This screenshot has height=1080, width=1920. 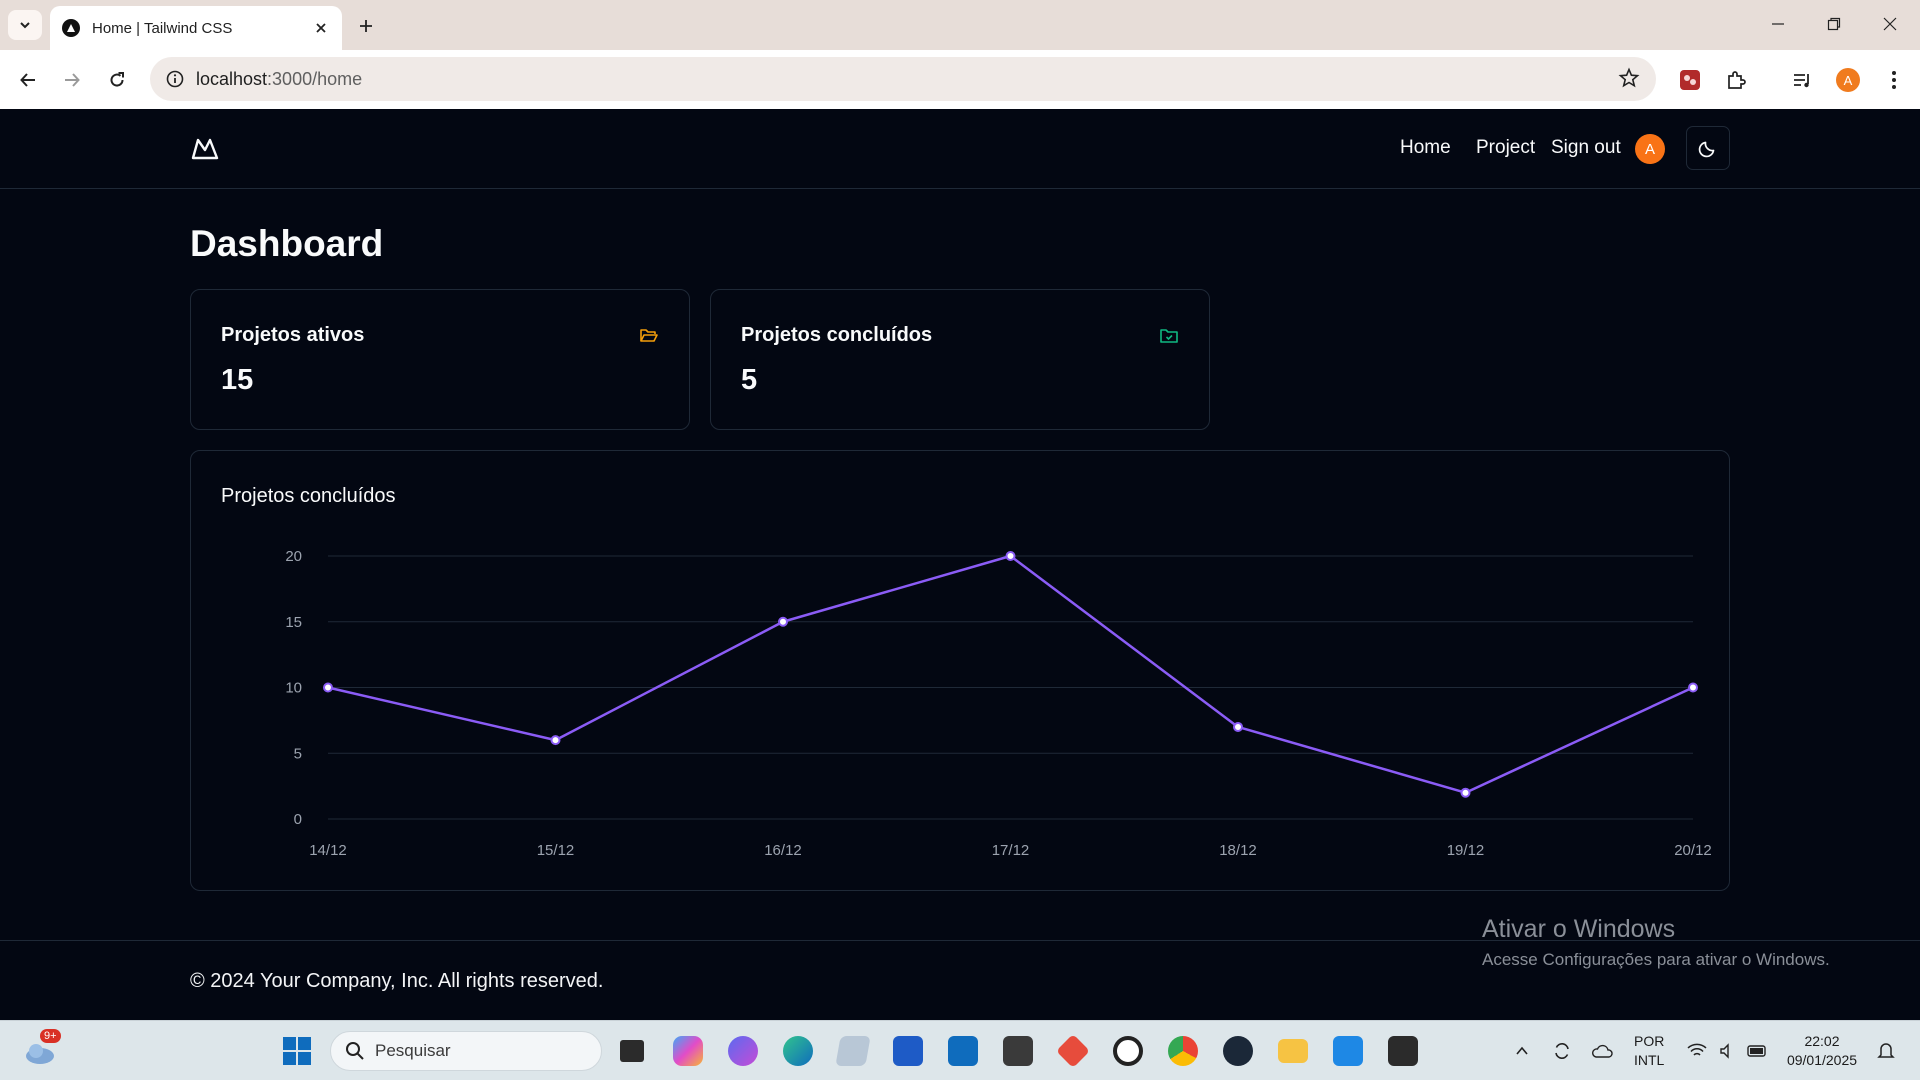 I want to click on watermark-title: Ativar o Windows, so click(x=1579, y=929).